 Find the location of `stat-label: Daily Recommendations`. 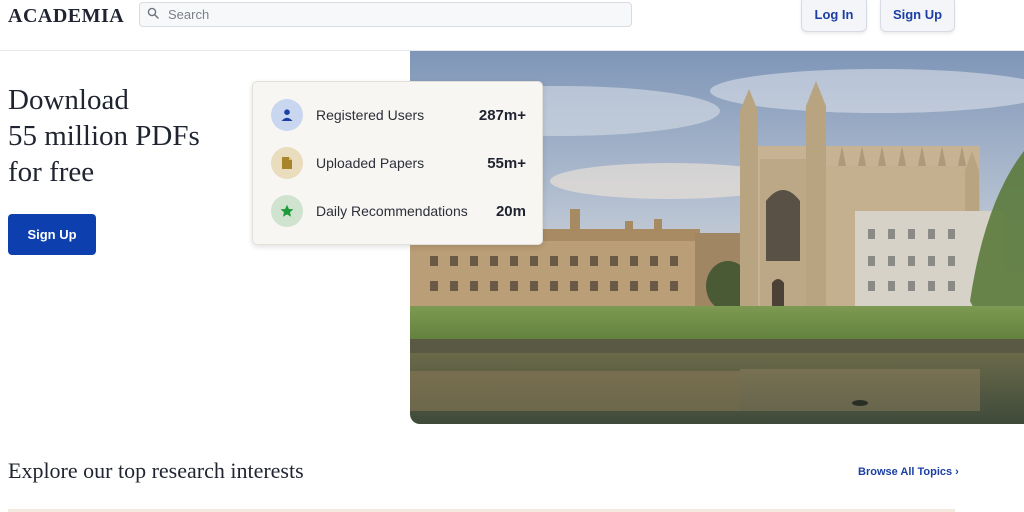

stat-label: Daily Recommendations is located at coordinates (392, 211).